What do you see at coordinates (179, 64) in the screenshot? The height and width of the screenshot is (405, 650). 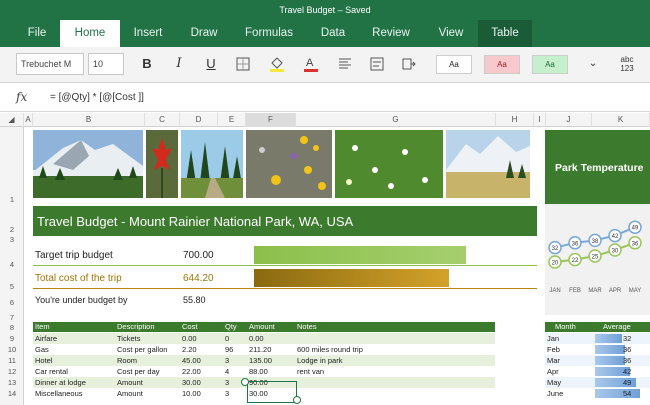 I see `italic-button: I` at bounding box center [179, 64].